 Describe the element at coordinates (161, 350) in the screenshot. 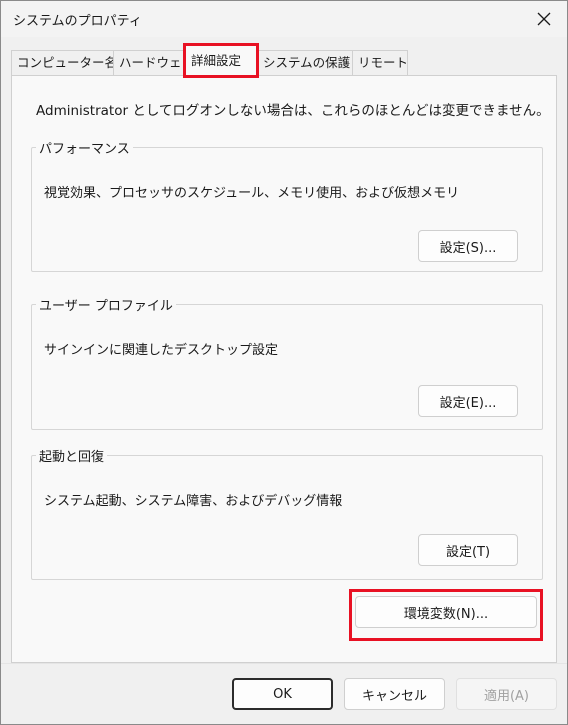

I see `user-profile-description: サインインに関連したデスクトップ設定` at that location.